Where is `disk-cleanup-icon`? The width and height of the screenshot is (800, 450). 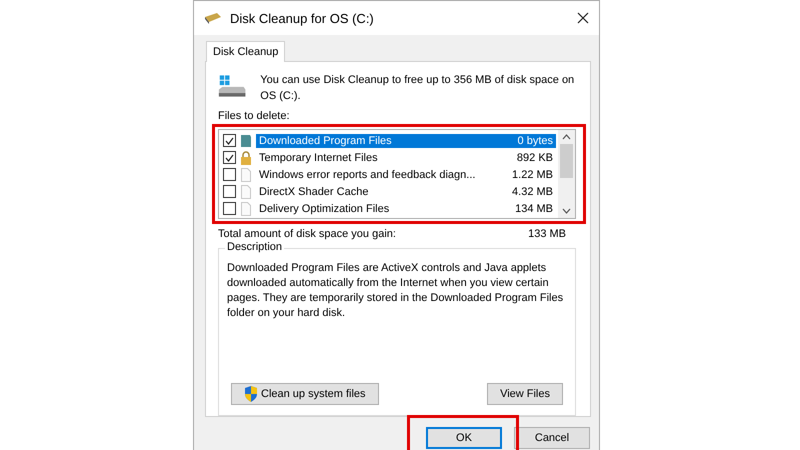
disk-cleanup-icon is located at coordinates (213, 18).